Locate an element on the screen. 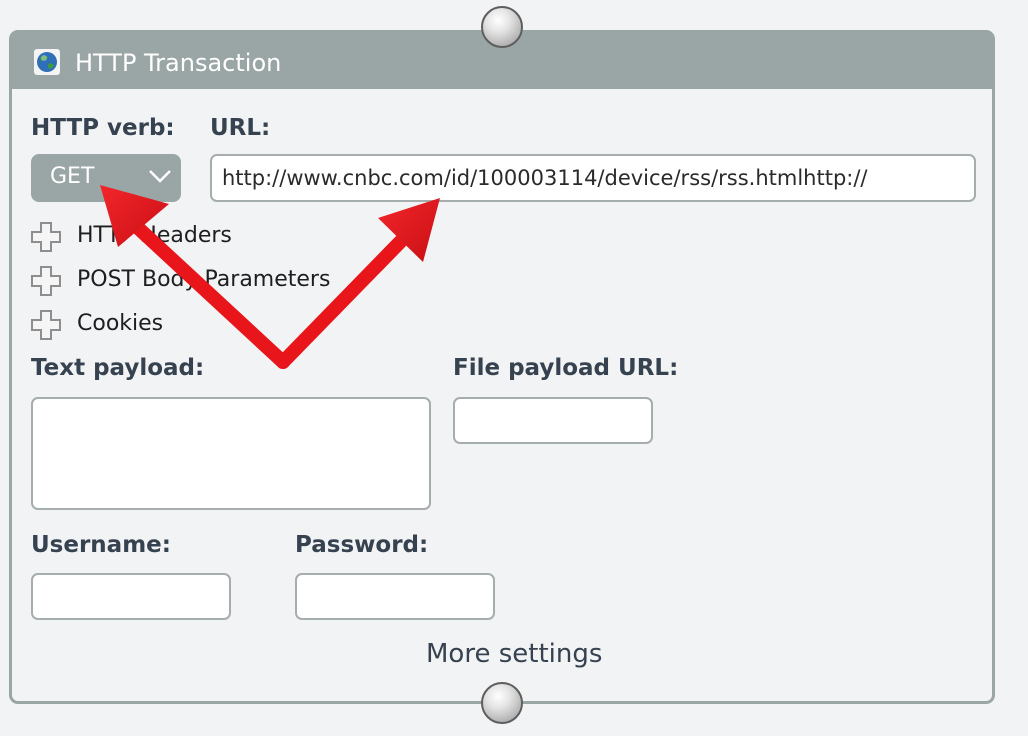 Image resolution: width=1028 pixels, height=736 pixels. text-payload-label: Text payload: is located at coordinates (118, 368).